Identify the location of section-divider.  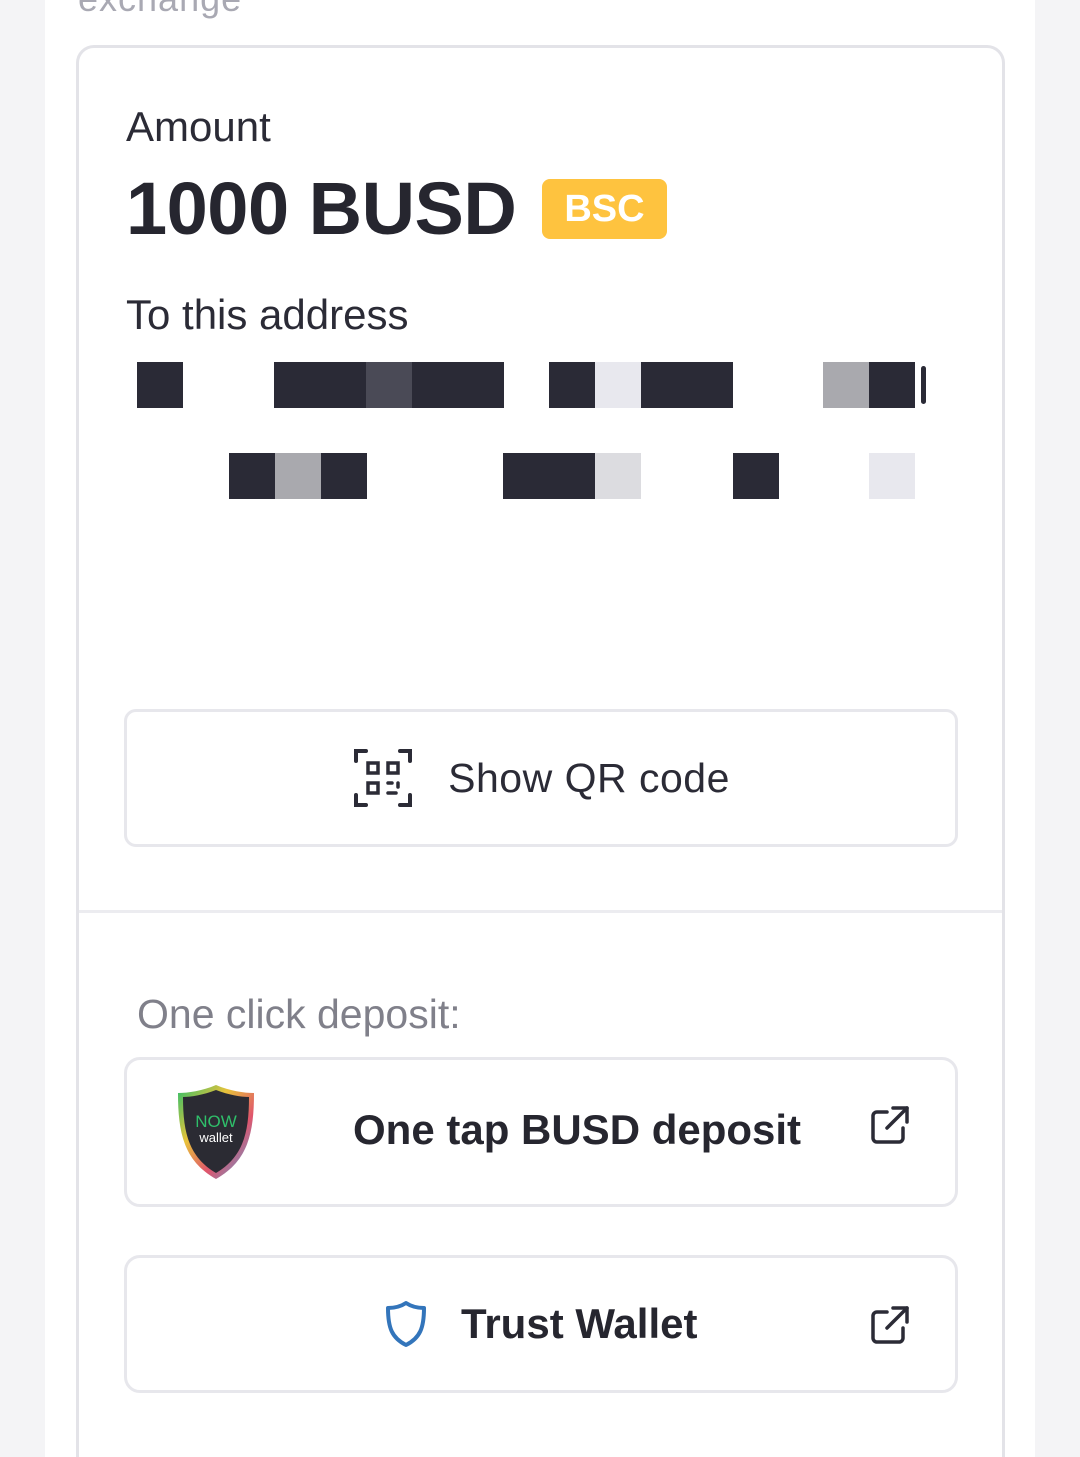
(540, 911).